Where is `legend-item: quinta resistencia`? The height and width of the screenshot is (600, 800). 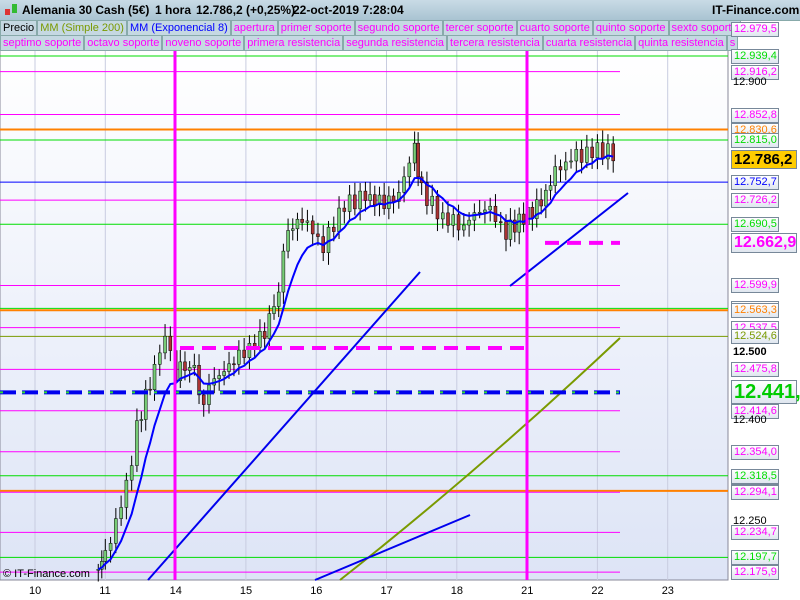
legend-item: quinta resistencia is located at coordinates (681, 43).